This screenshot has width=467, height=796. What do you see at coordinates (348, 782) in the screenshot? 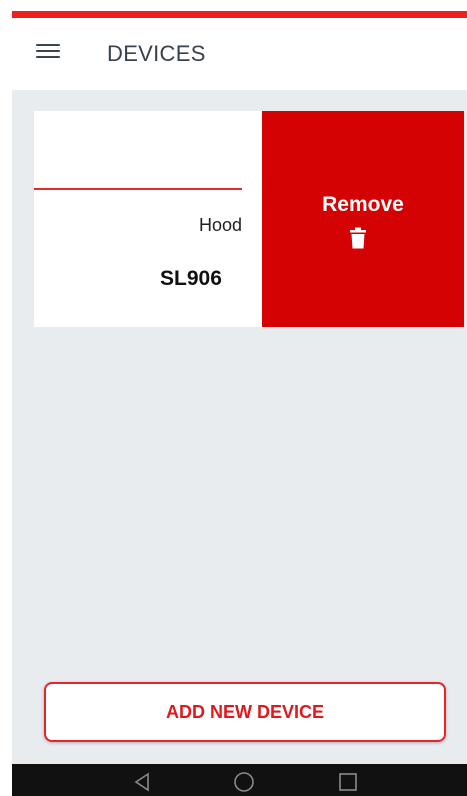
I see `recents-square-icon` at bounding box center [348, 782].